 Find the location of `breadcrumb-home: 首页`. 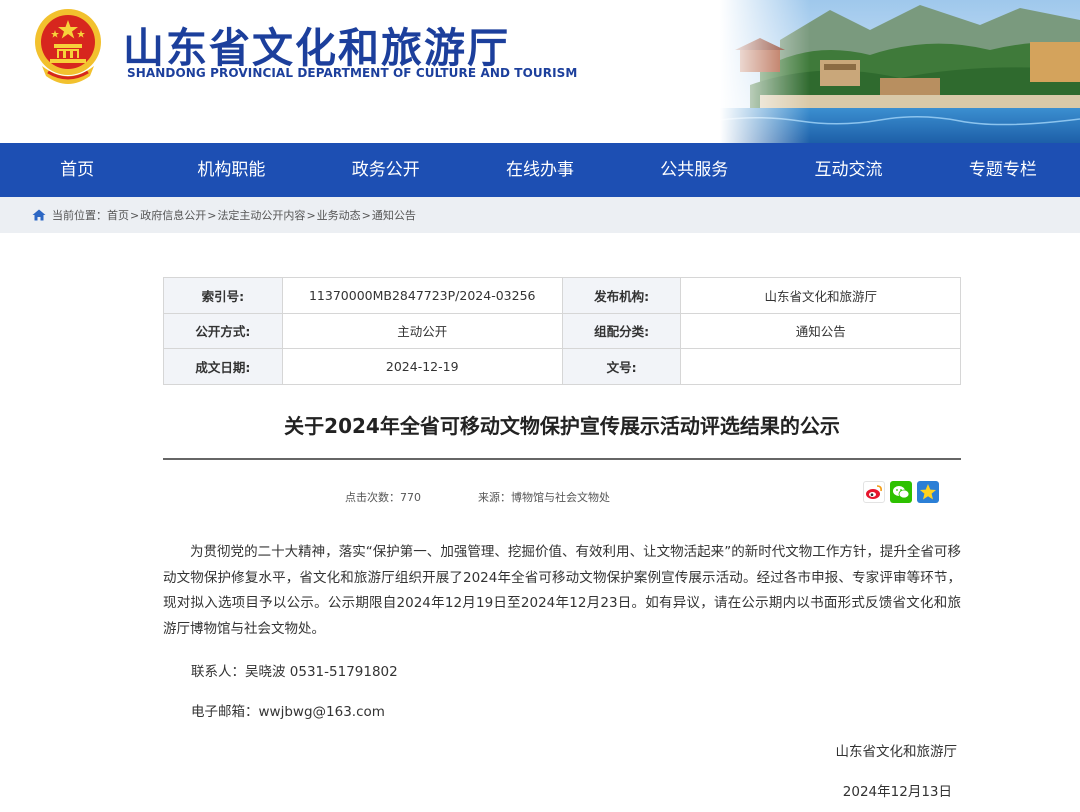

breadcrumb-home: 首页 is located at coordinates (118, 215).